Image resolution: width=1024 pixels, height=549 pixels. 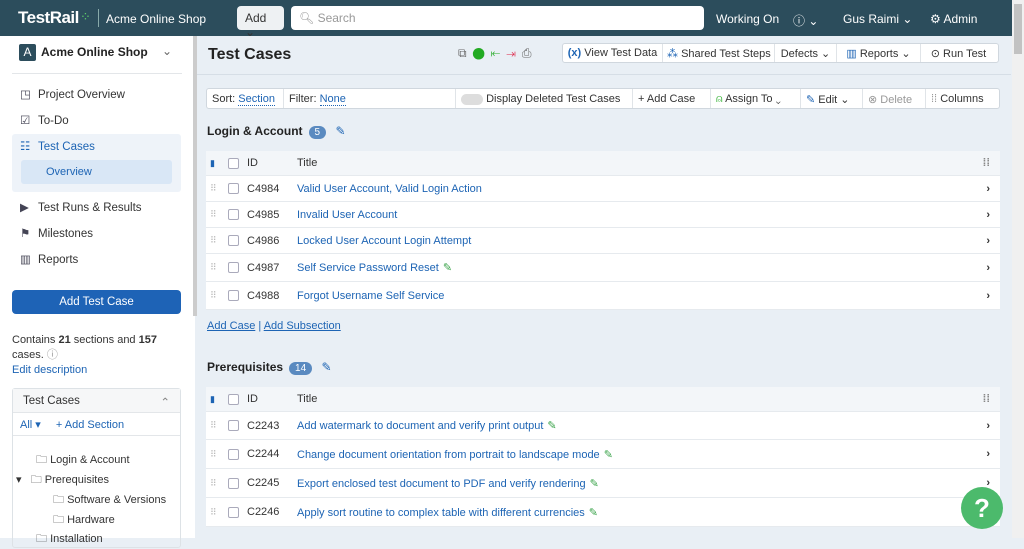 I want to click on scrollbar-thumb, so click(x=1018, y=29).